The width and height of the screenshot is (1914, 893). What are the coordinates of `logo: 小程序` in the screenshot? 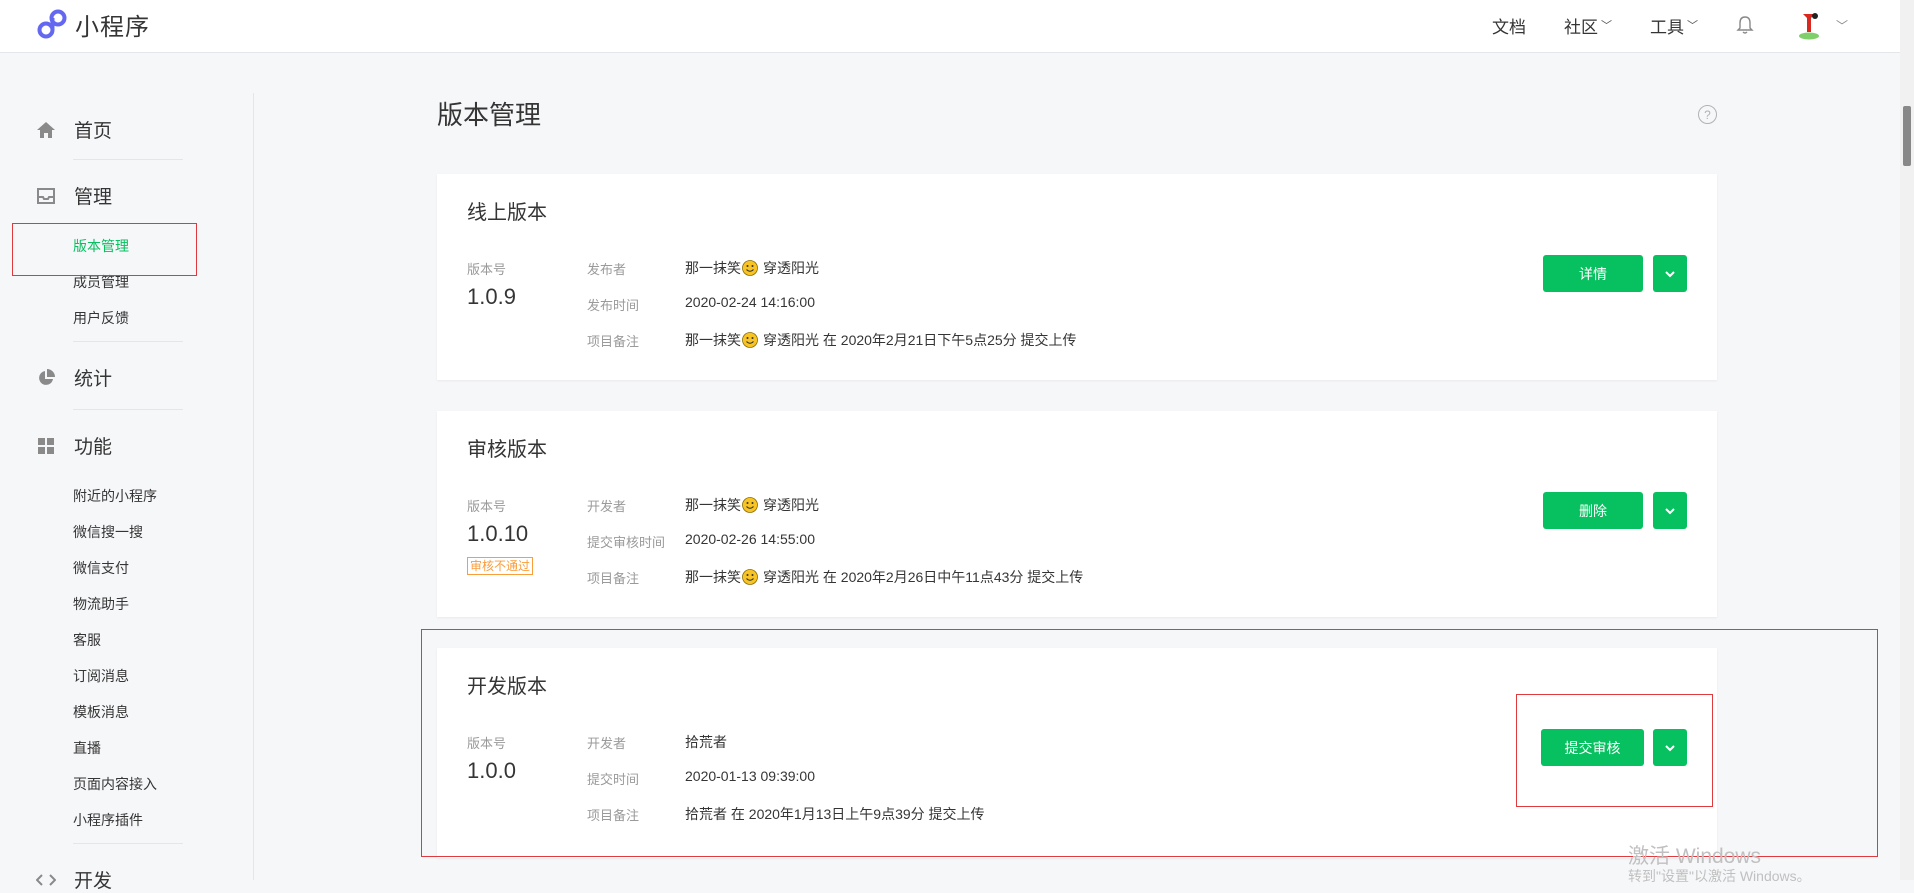 It's located at (92, 24).